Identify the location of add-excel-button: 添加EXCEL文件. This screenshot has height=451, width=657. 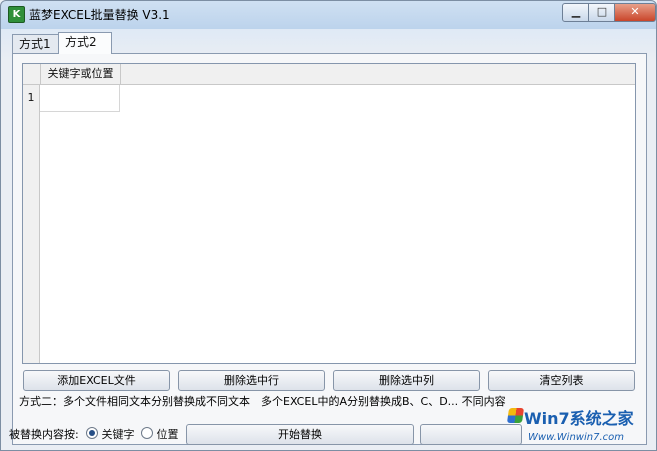
(96, 380).